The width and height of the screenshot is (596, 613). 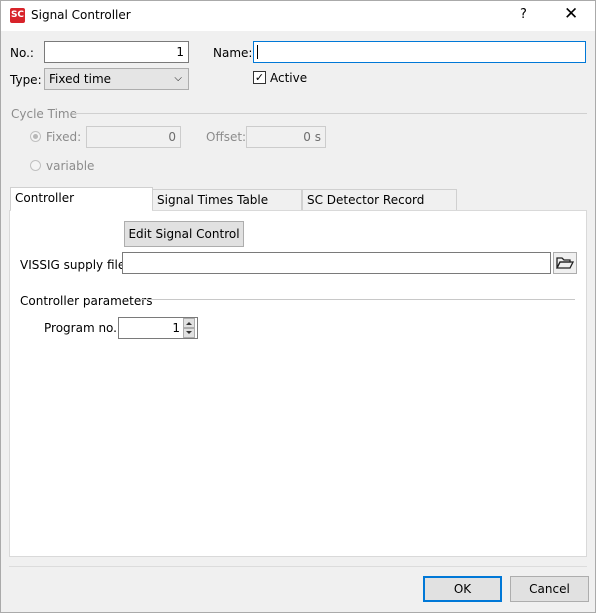 I want to click on folder-open-icon, so click(x=565, y=263).